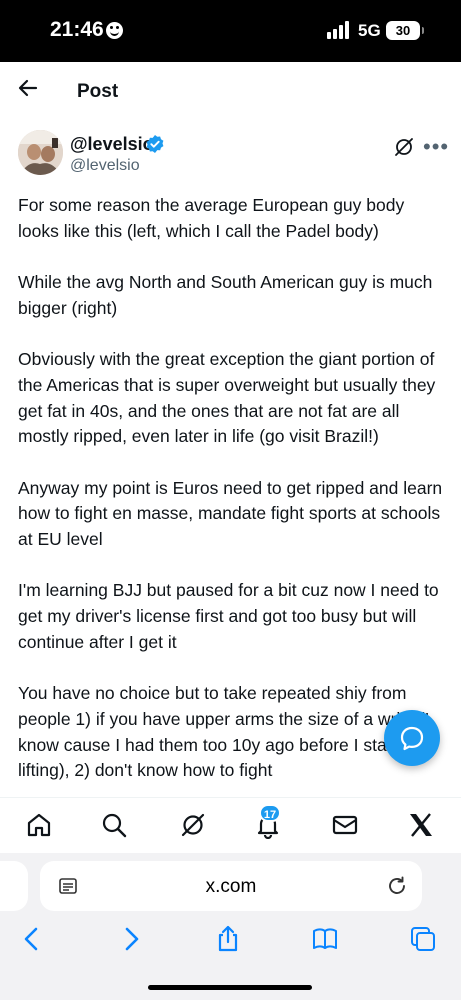  I want to click on address-bar: x.com, so click(231, 886).